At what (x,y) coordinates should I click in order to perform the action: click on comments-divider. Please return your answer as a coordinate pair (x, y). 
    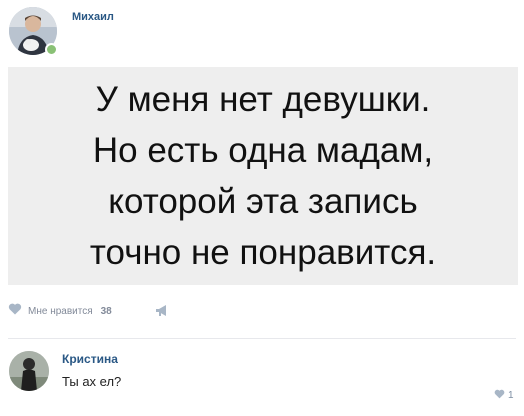
    Looking at the image, I should click on (262, 338).